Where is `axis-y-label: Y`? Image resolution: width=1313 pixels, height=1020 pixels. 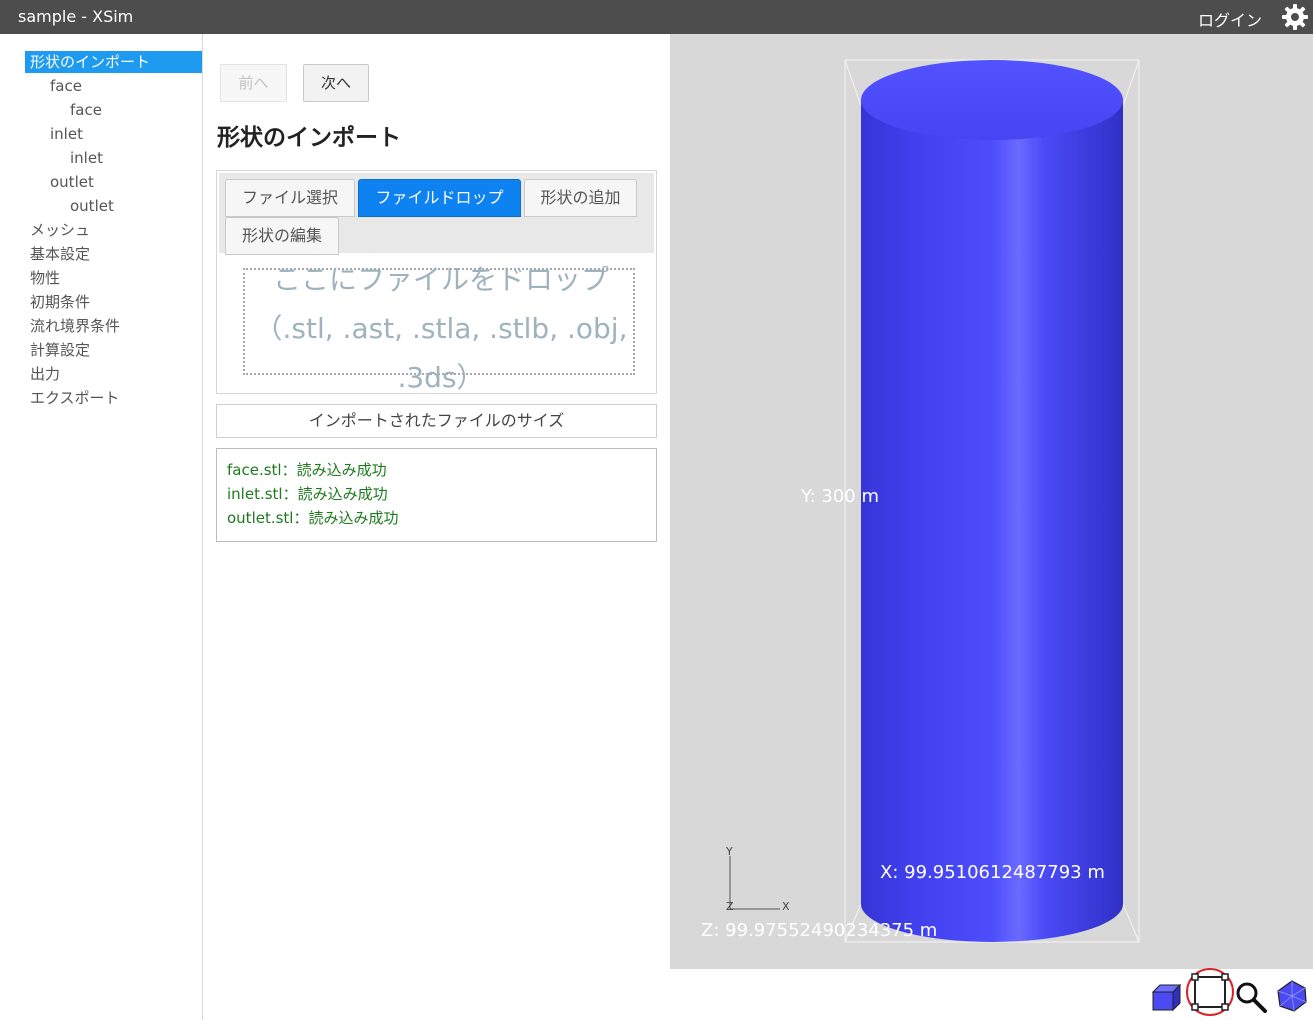
axis-y-label: Y is located at coordinates (729, 851).